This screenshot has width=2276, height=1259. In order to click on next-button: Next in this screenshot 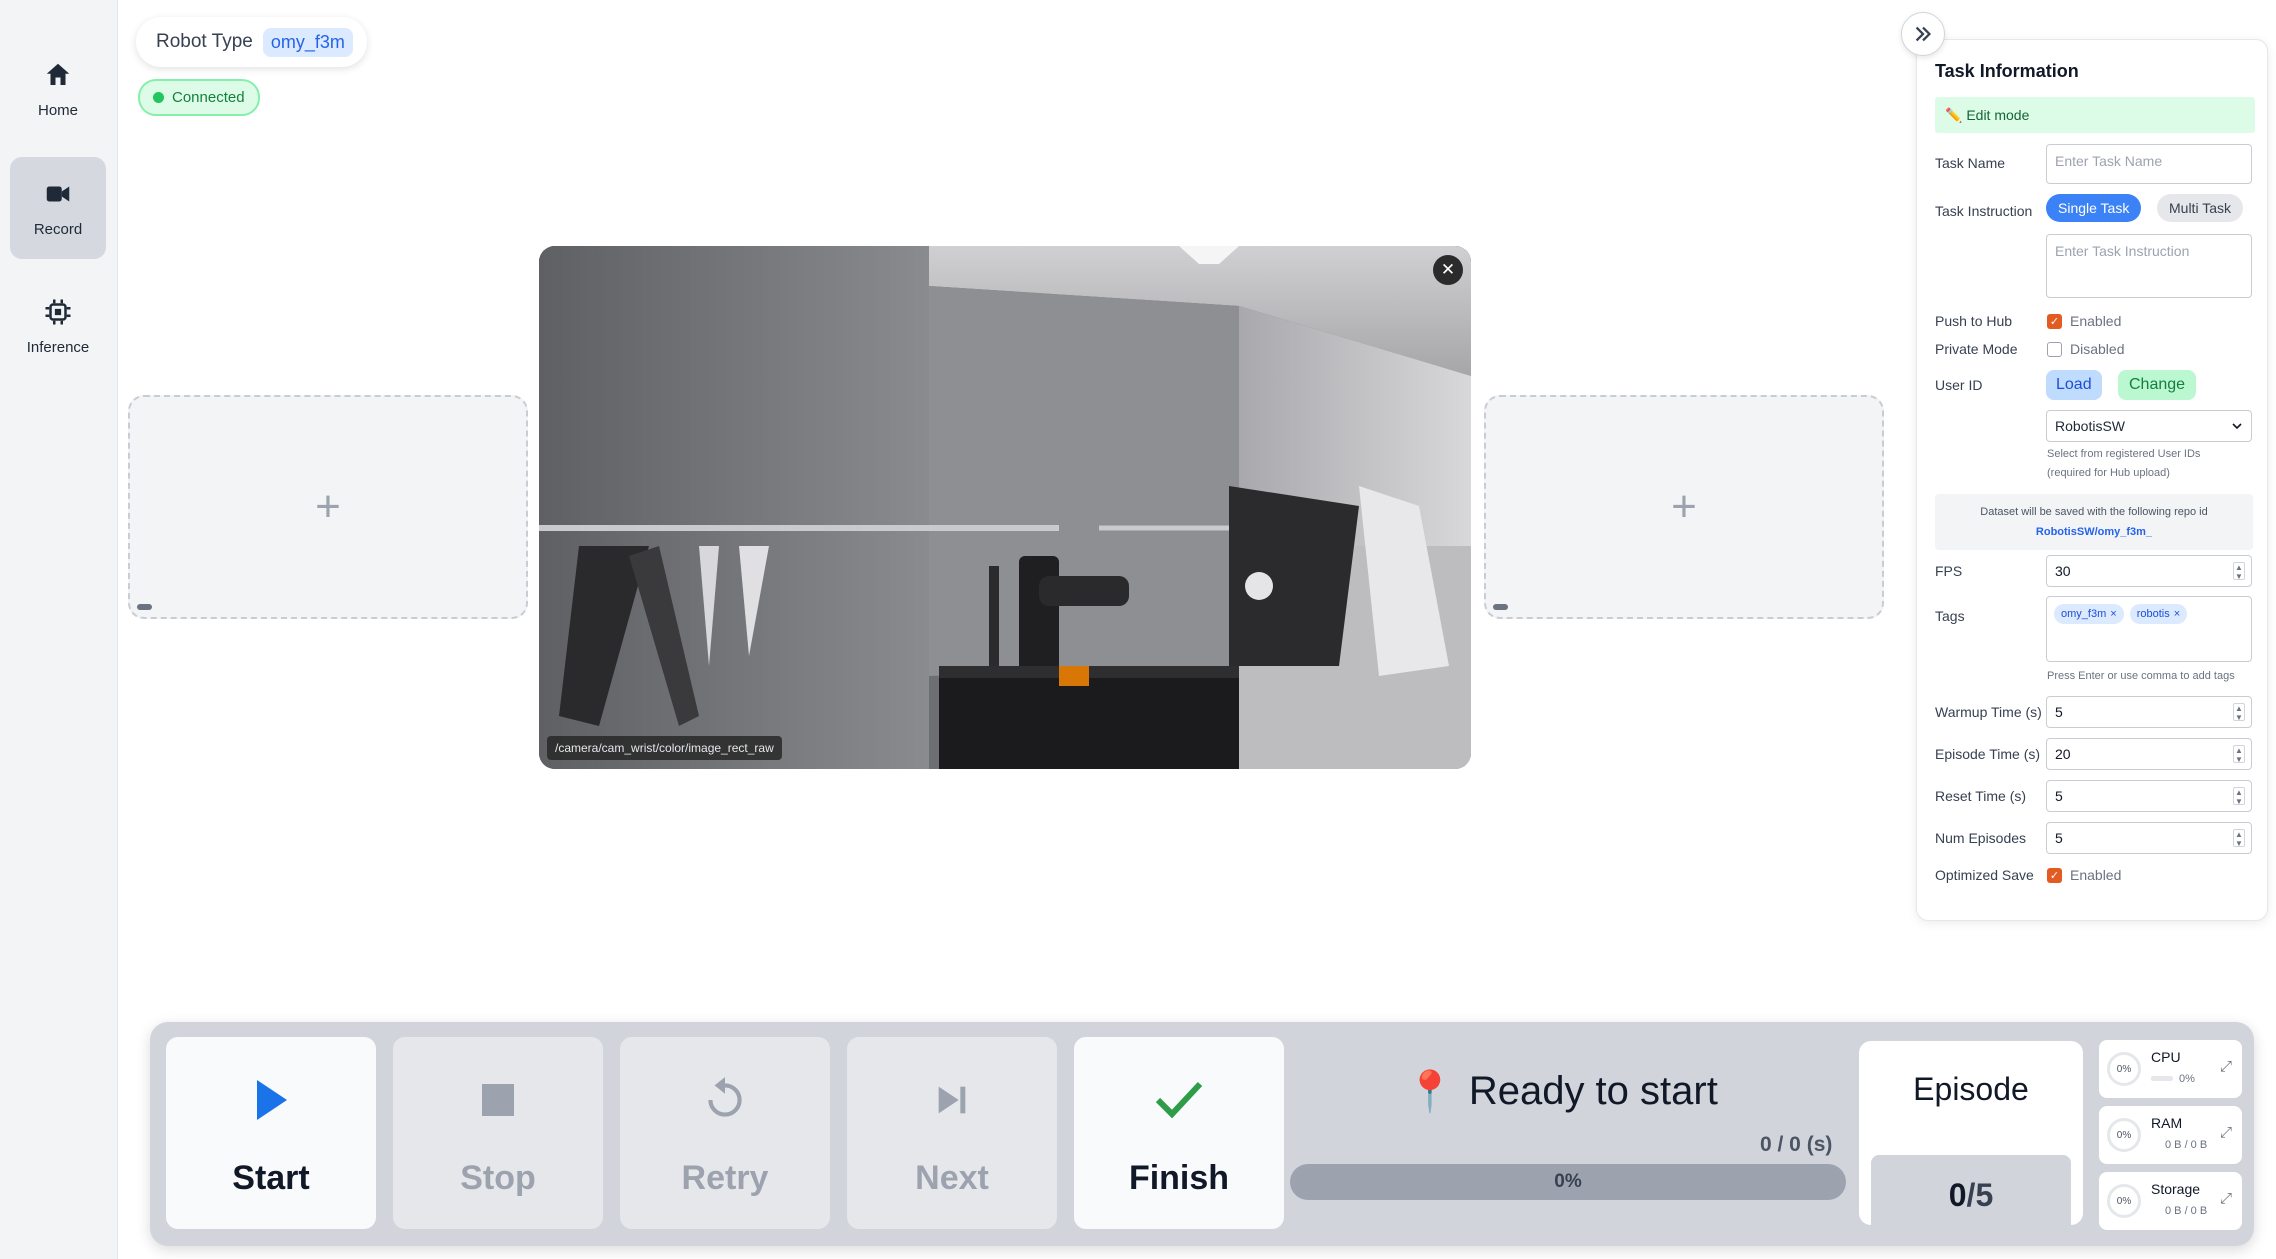, I will do `click(952, 1133)`.